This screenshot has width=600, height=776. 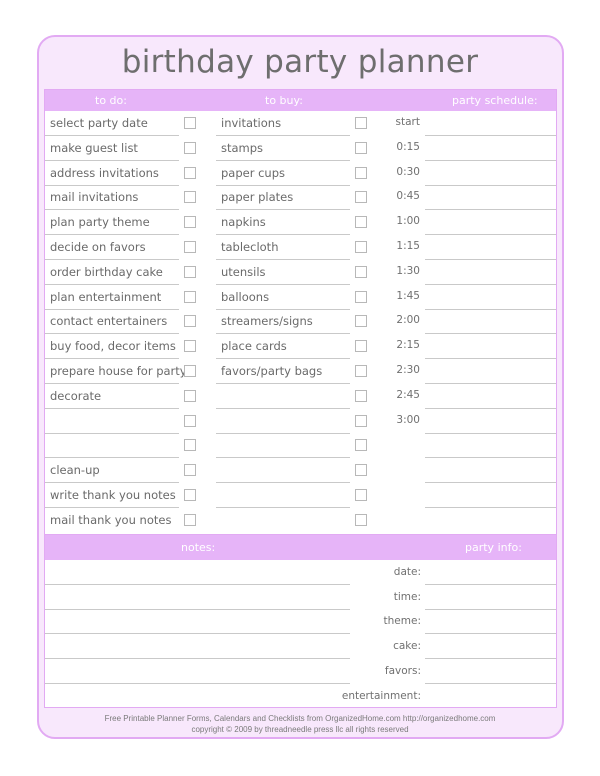 What do you see at coordinates (106, 296) in the screenshot?
I see `todo-item: plan entertainment` at bounding box center [106, 296].